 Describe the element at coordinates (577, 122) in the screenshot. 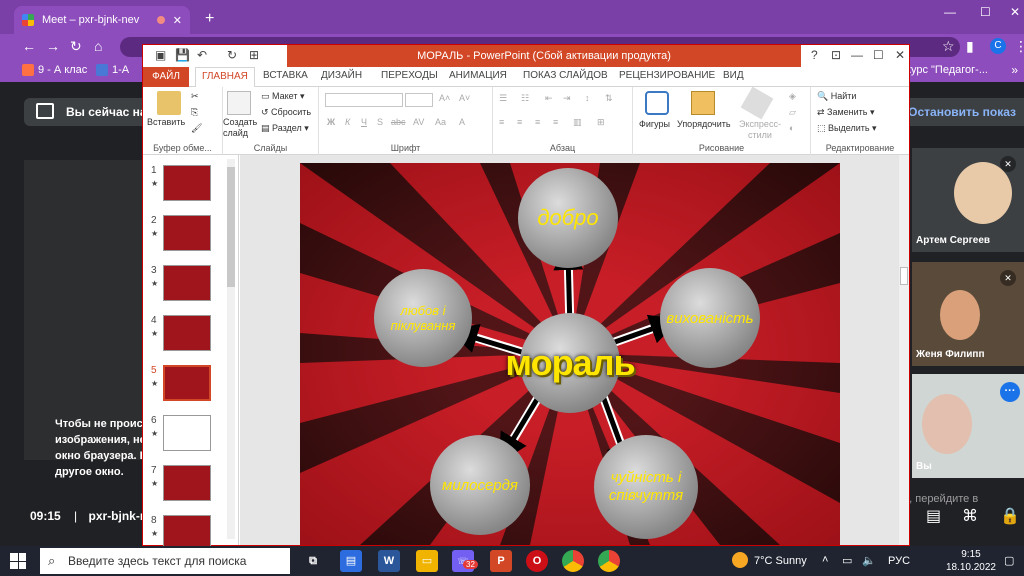

I see `columns-icon: ▥` at that location.